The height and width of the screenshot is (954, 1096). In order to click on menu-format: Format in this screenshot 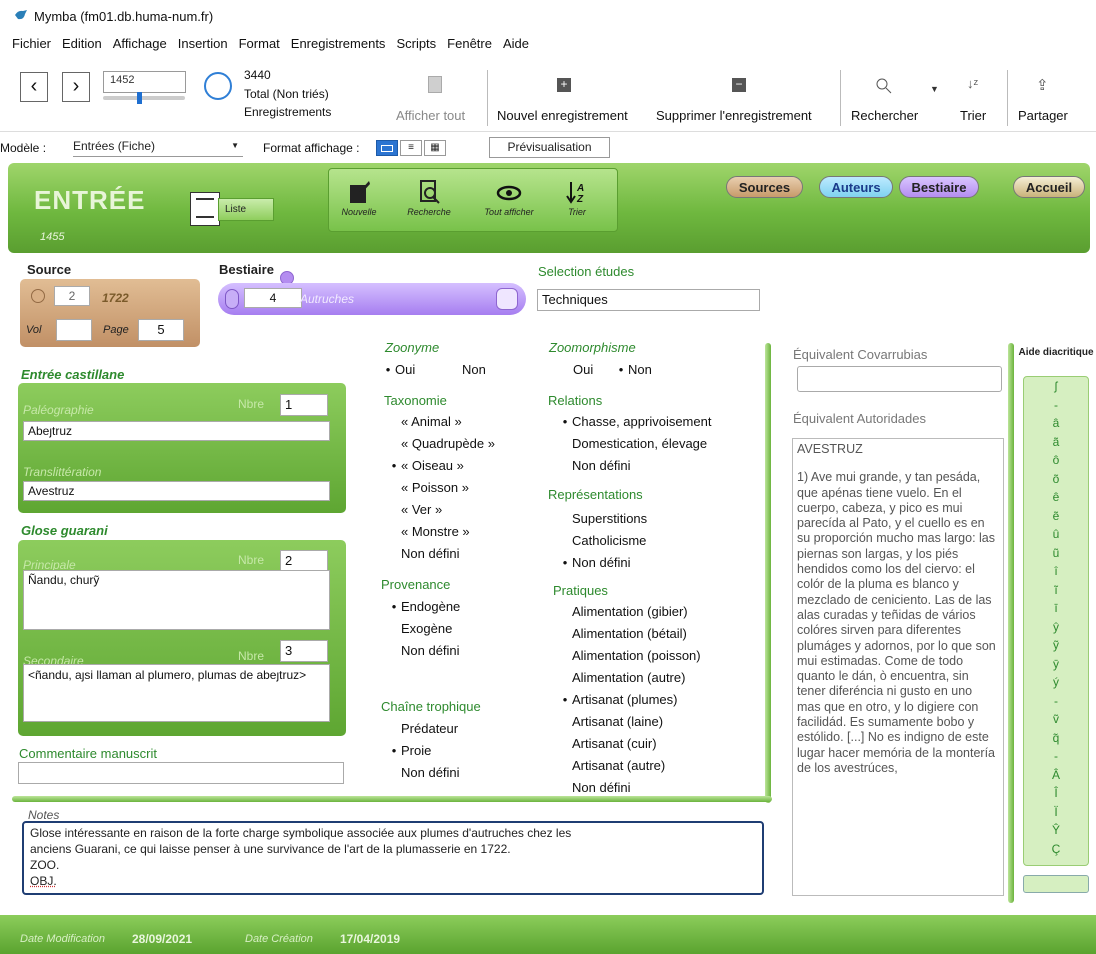, I will do `click(259, 43)`.